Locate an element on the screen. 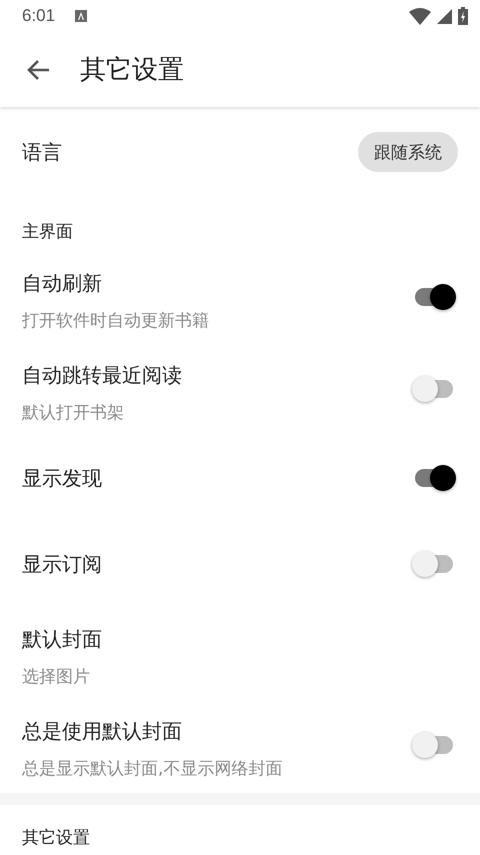  setting-title: 自动刷新 is located at coordinates (62, 283).